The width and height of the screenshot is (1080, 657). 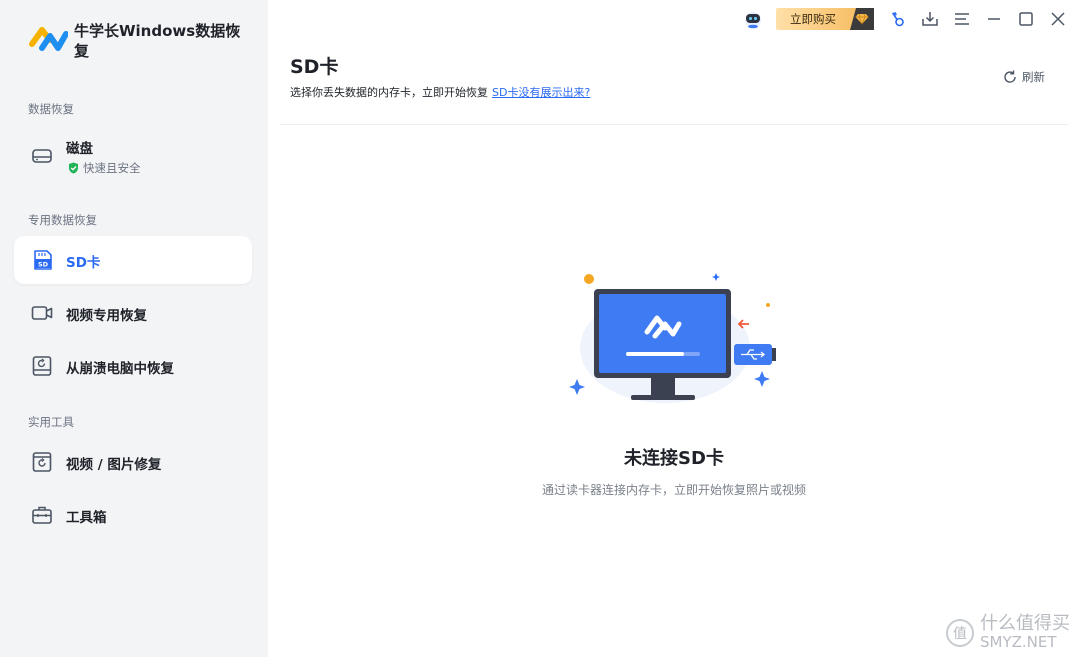 I want to click on section-label-data-recovery: 数据恢复, so click(x=51, y=109).